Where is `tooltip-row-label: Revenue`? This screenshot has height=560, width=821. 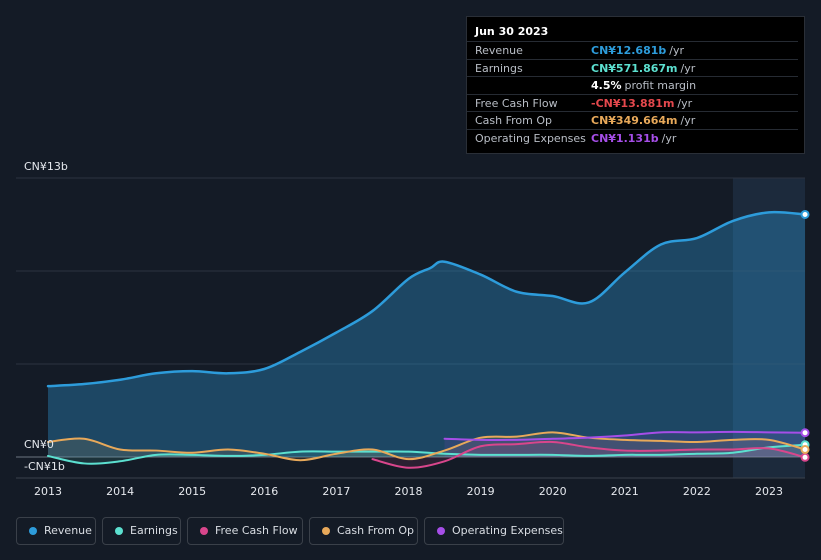
tooltip-row-label: Revenue is located at coordinates (499, 50).